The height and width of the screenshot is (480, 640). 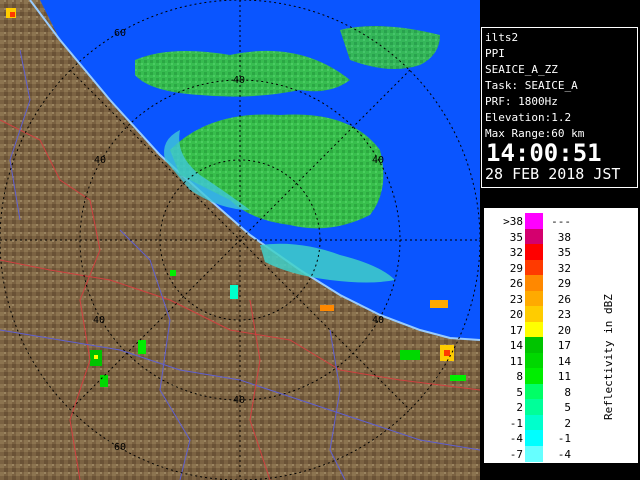 I want to click on legend-low-value: 29, so click(x=516, y=268).